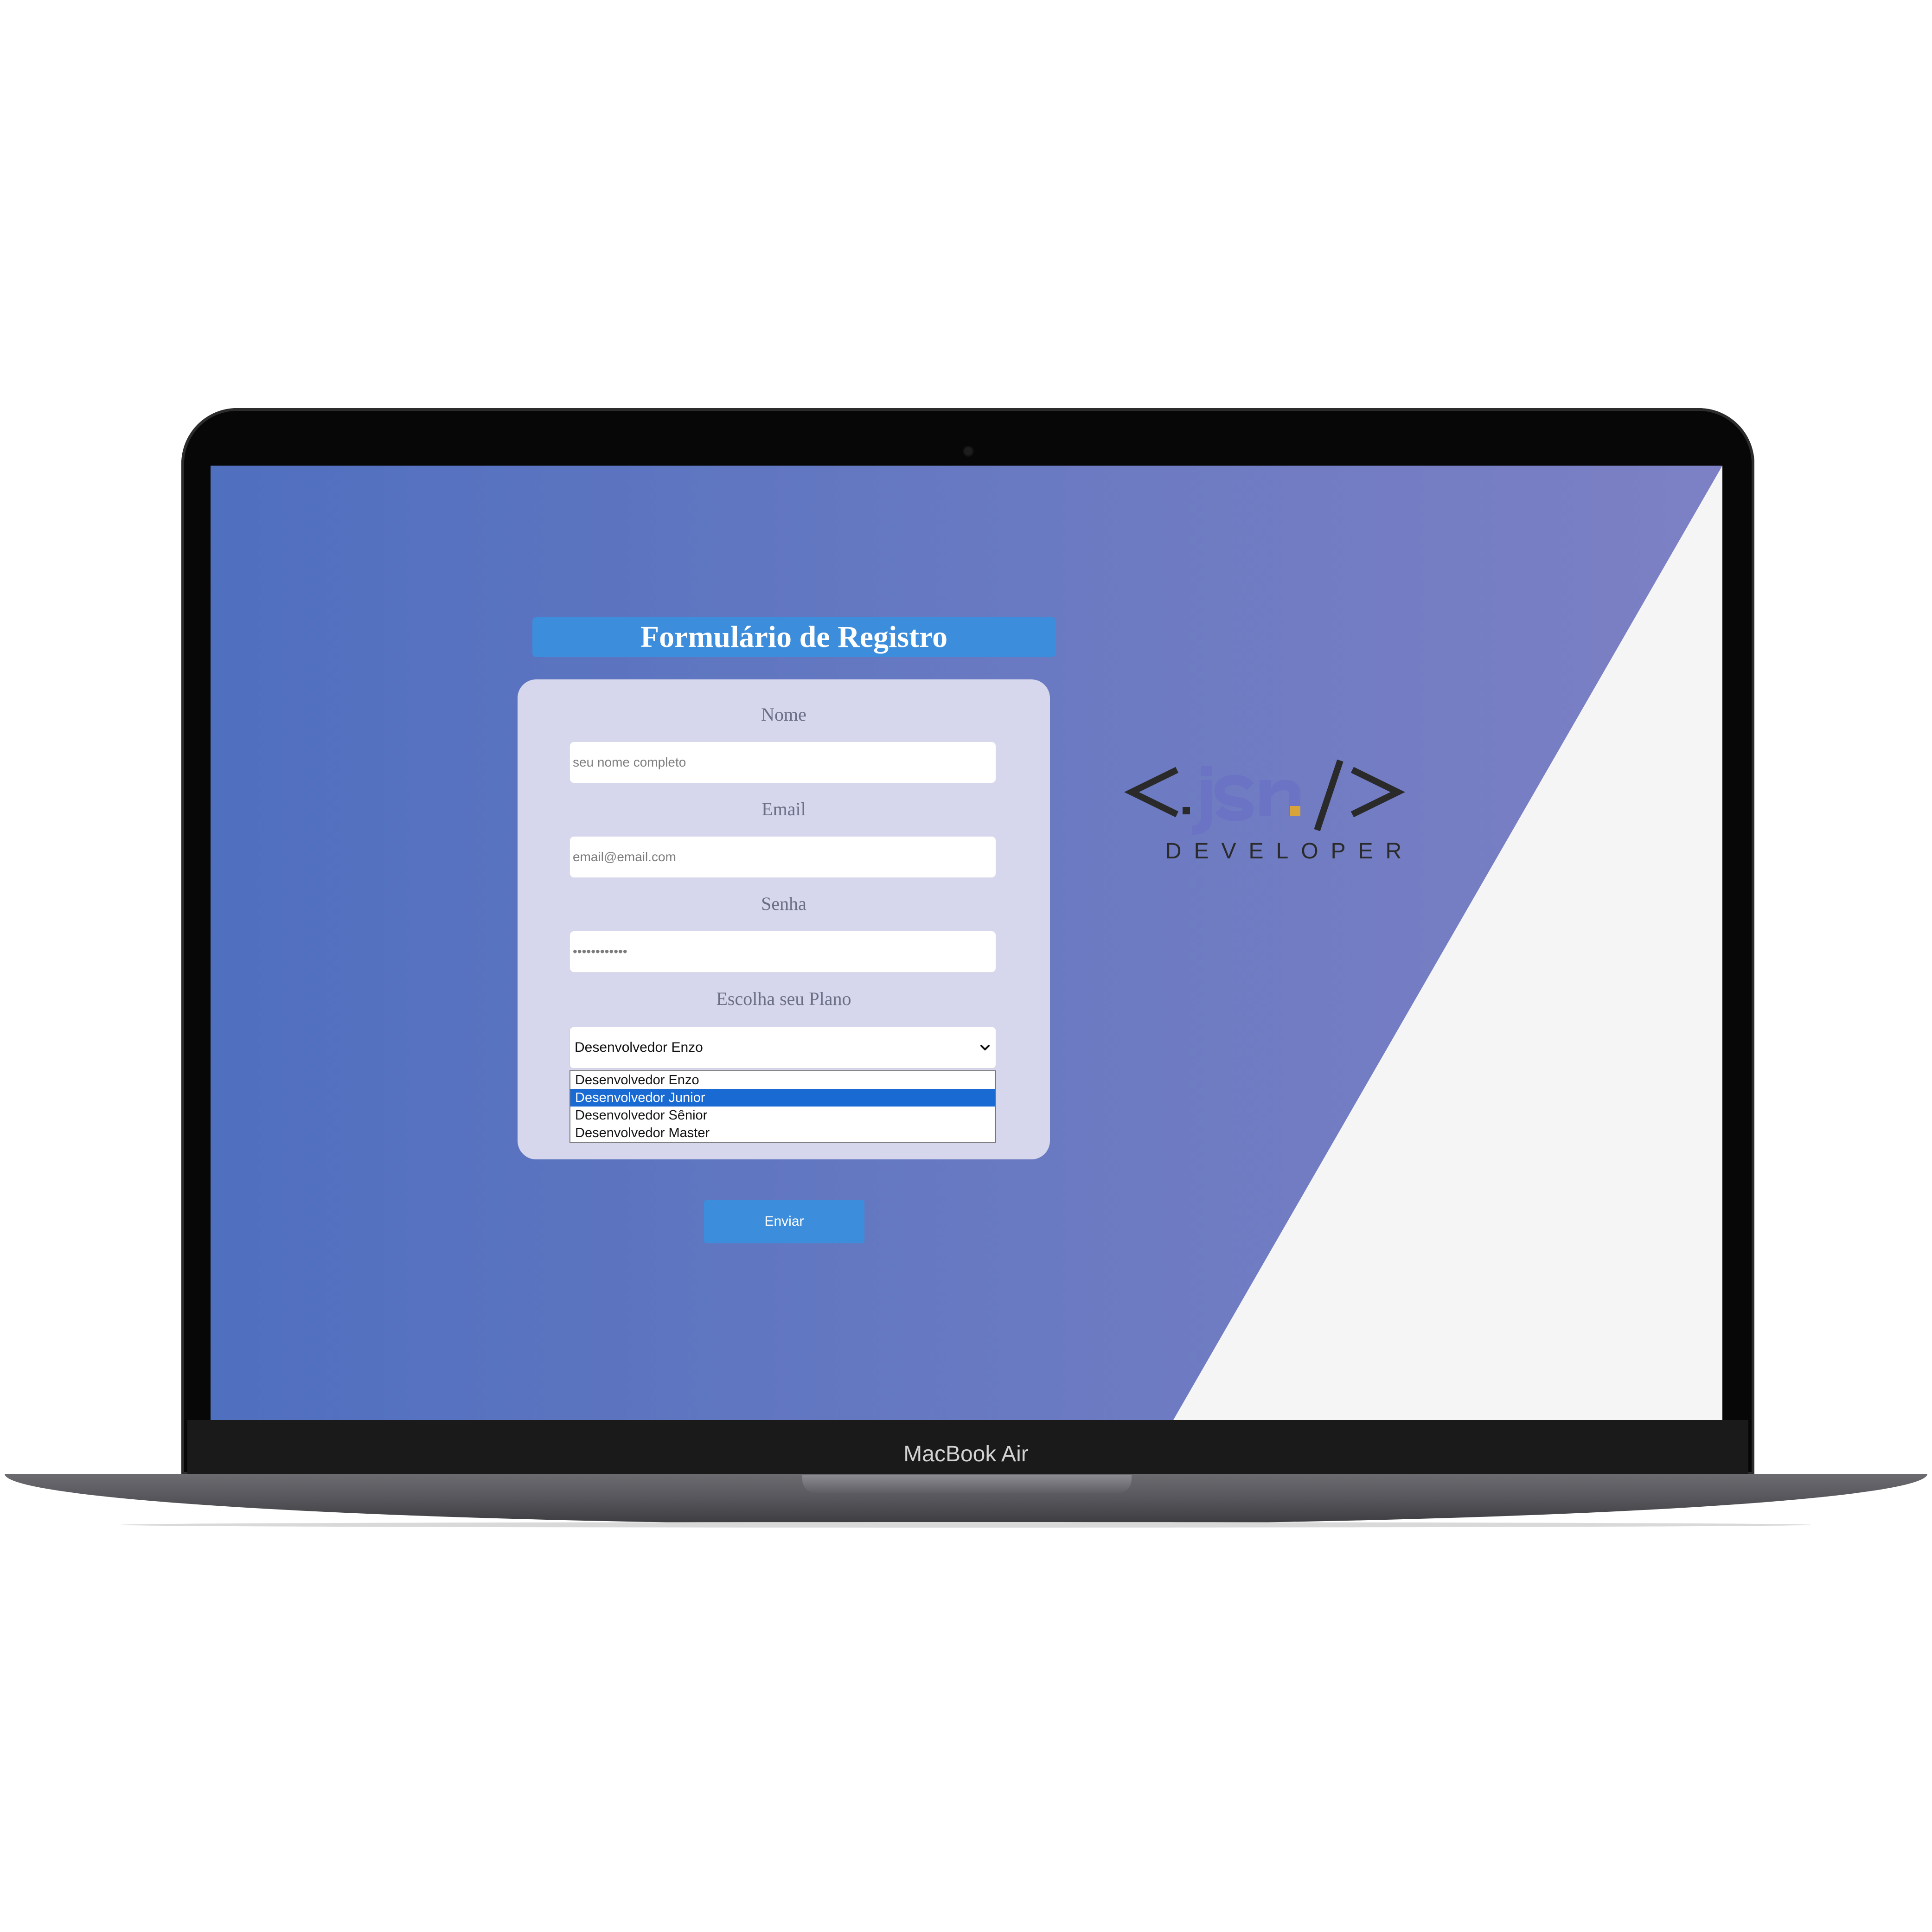 Image resolution: width=1932 pixels, height=1932 pixels. What do you see at coordinates (783, 809) in the screenshot?
I see `email-label: Email` at bounding box center [783, 809].